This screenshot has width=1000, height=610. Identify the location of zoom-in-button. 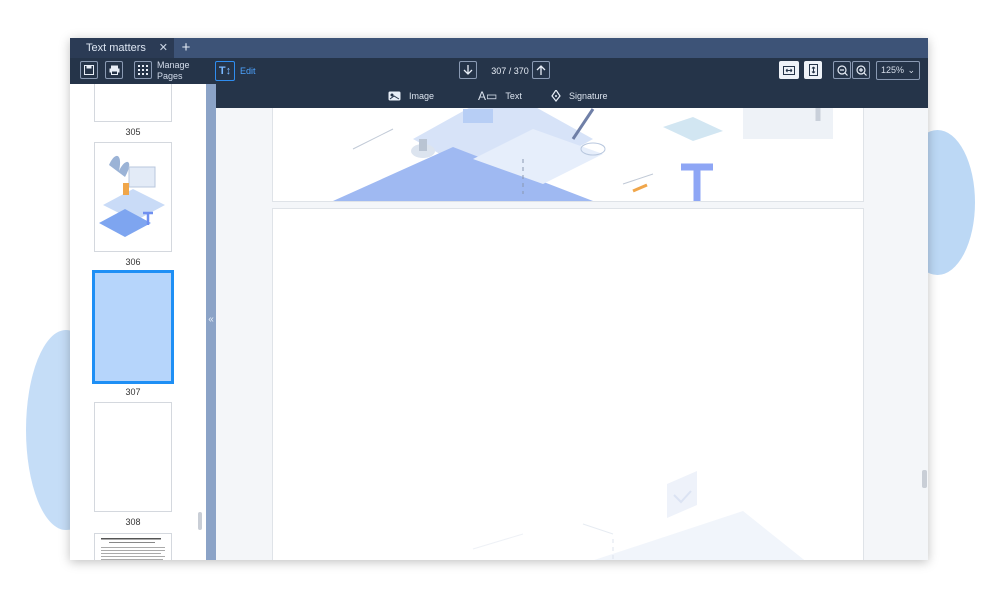
(861, 70).